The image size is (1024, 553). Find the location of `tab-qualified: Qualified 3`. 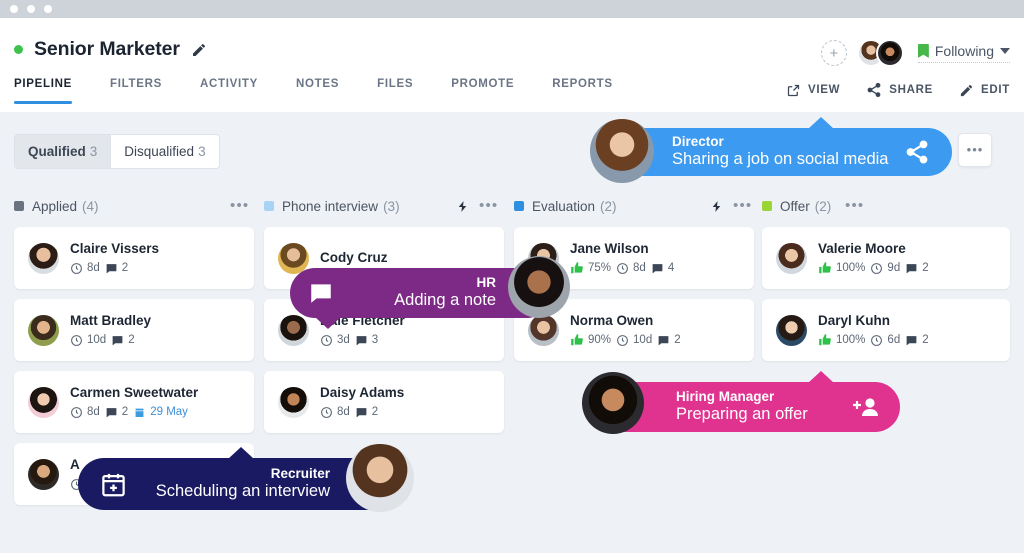

tab-qualified: Qualified 3 is located at coordinates (63, 151).